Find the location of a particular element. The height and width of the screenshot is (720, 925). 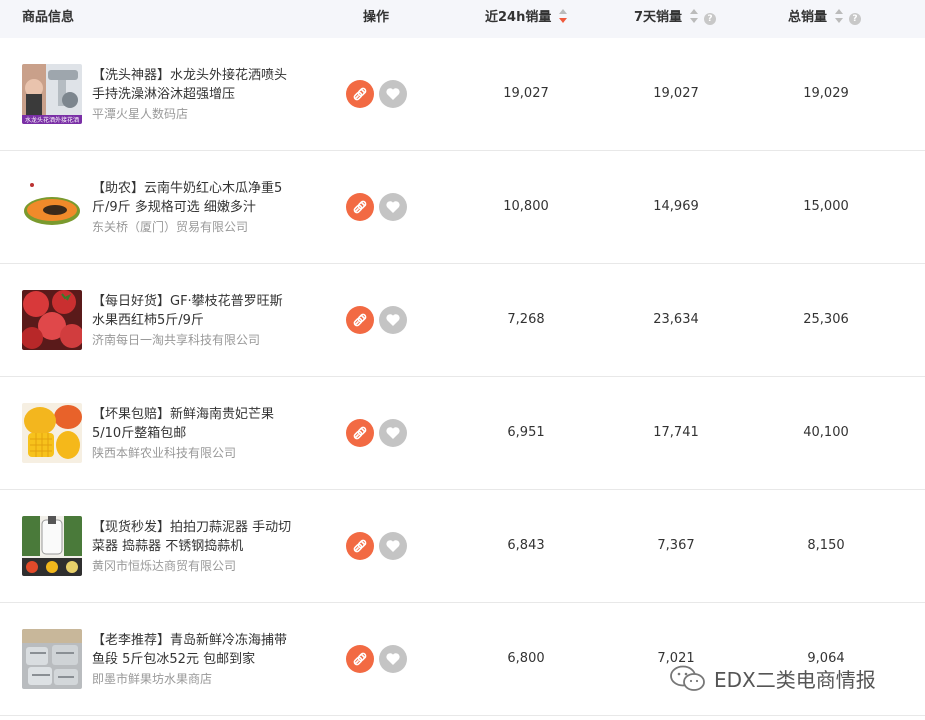

col-header-sales7d: 7天销量? is located at coordinates (675, 19).